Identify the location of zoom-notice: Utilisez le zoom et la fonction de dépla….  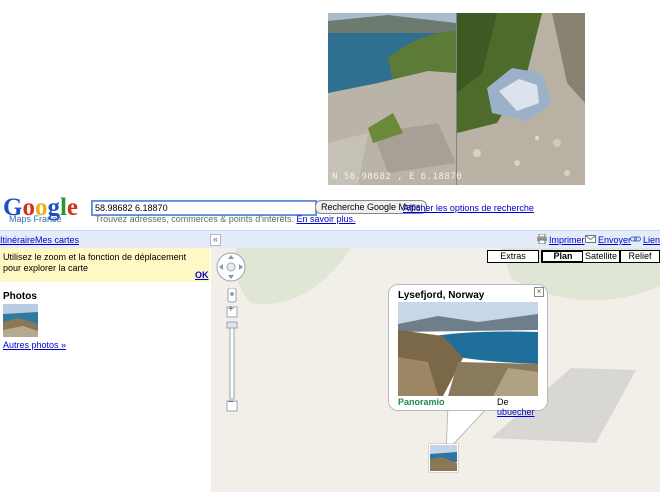
(105, 265).